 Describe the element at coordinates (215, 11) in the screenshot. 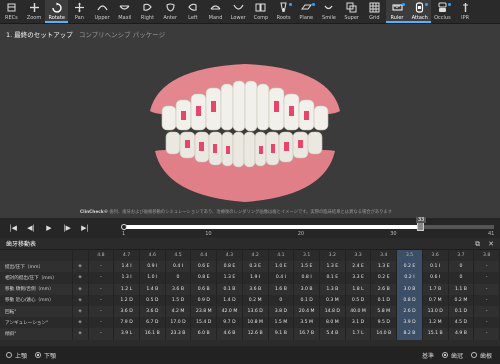

I see `toolbar-mand-button: Mand` at that location.